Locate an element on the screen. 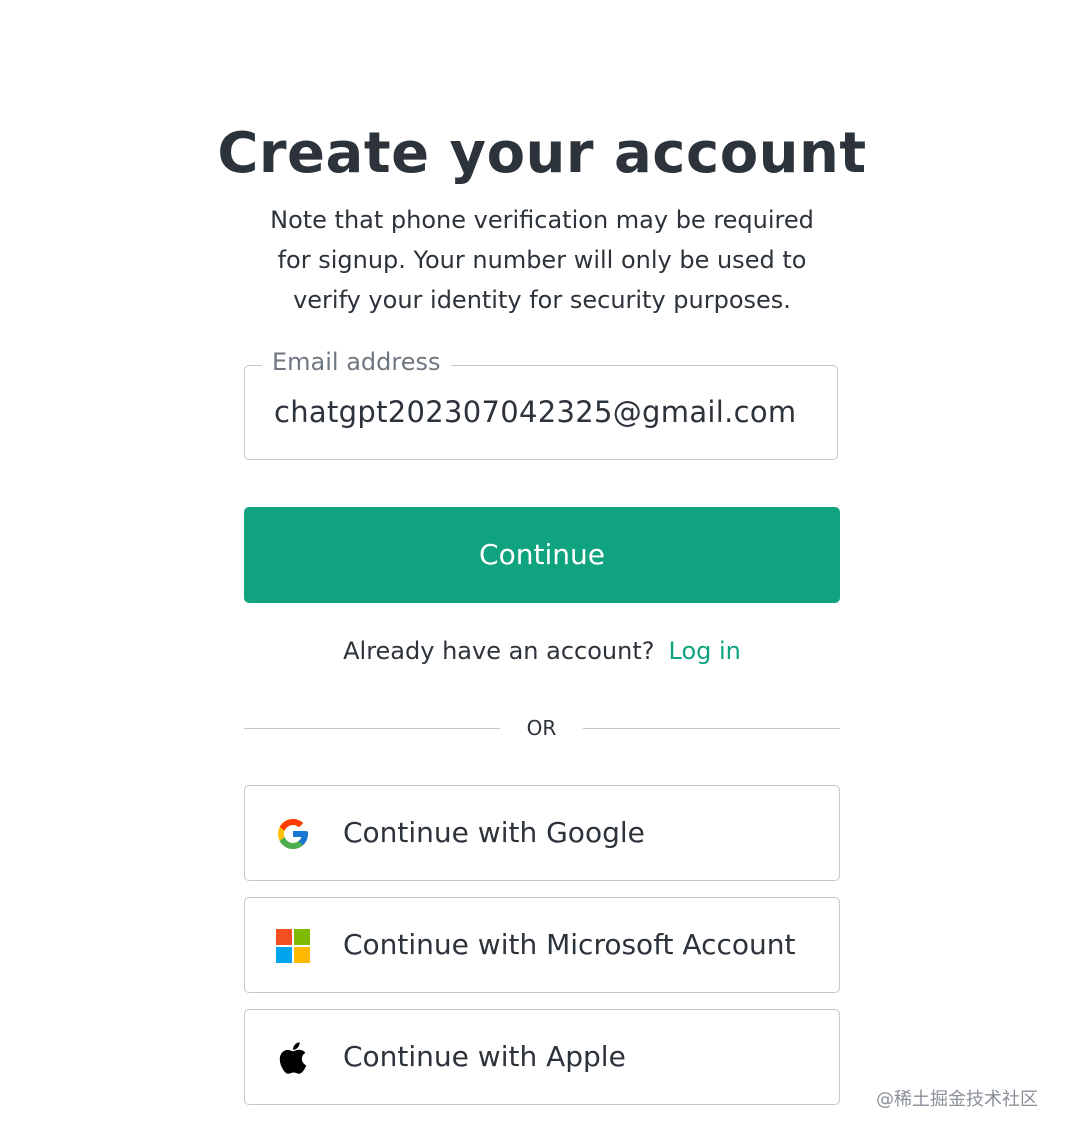 The image size is (1068, 1140). continue-with-apple-button: Continue with Apple is located at coordinates (542, 1057).